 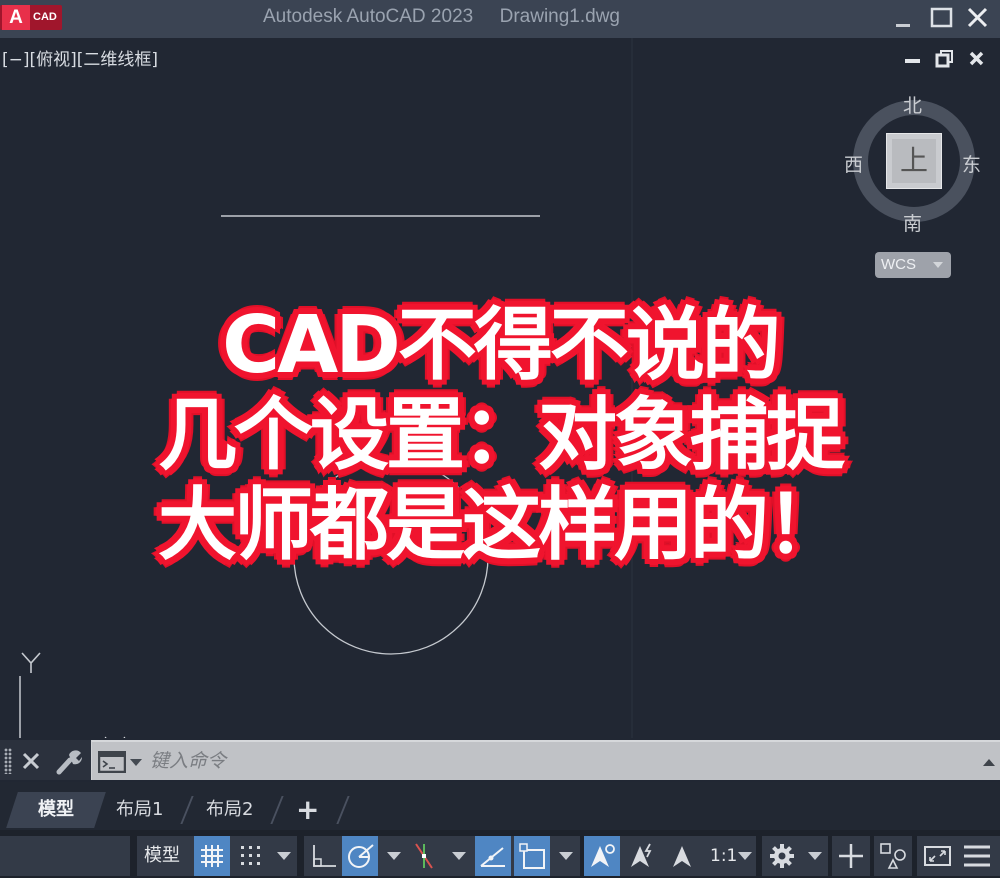 I want to click on close-viewport-icon, so click(x=976, y=58).